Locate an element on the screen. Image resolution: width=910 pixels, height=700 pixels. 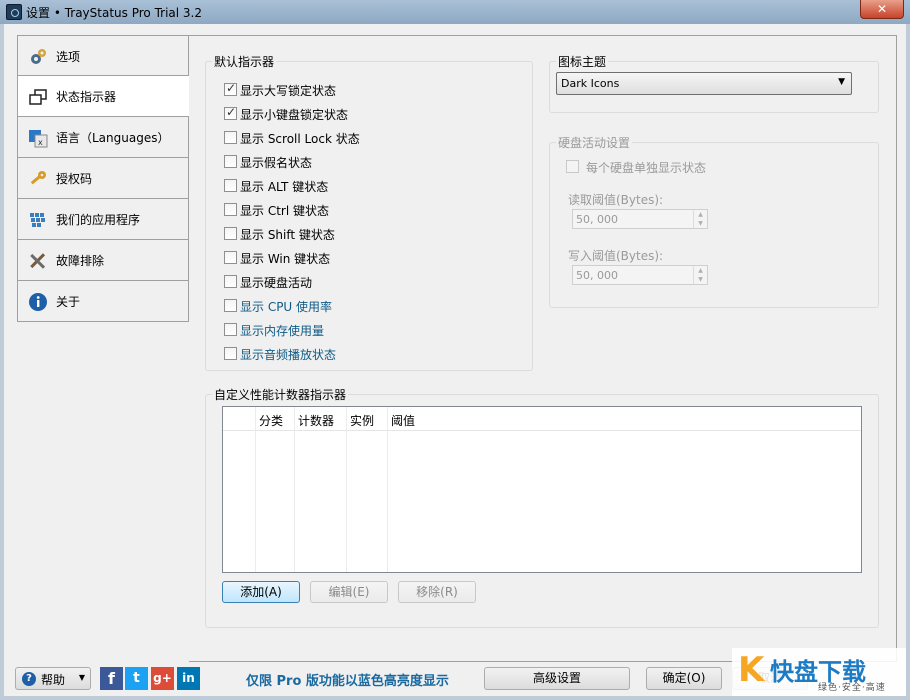
icon-theme-group: 图标主题 Dark Icons ▼ is located at coordinates (714, 83).